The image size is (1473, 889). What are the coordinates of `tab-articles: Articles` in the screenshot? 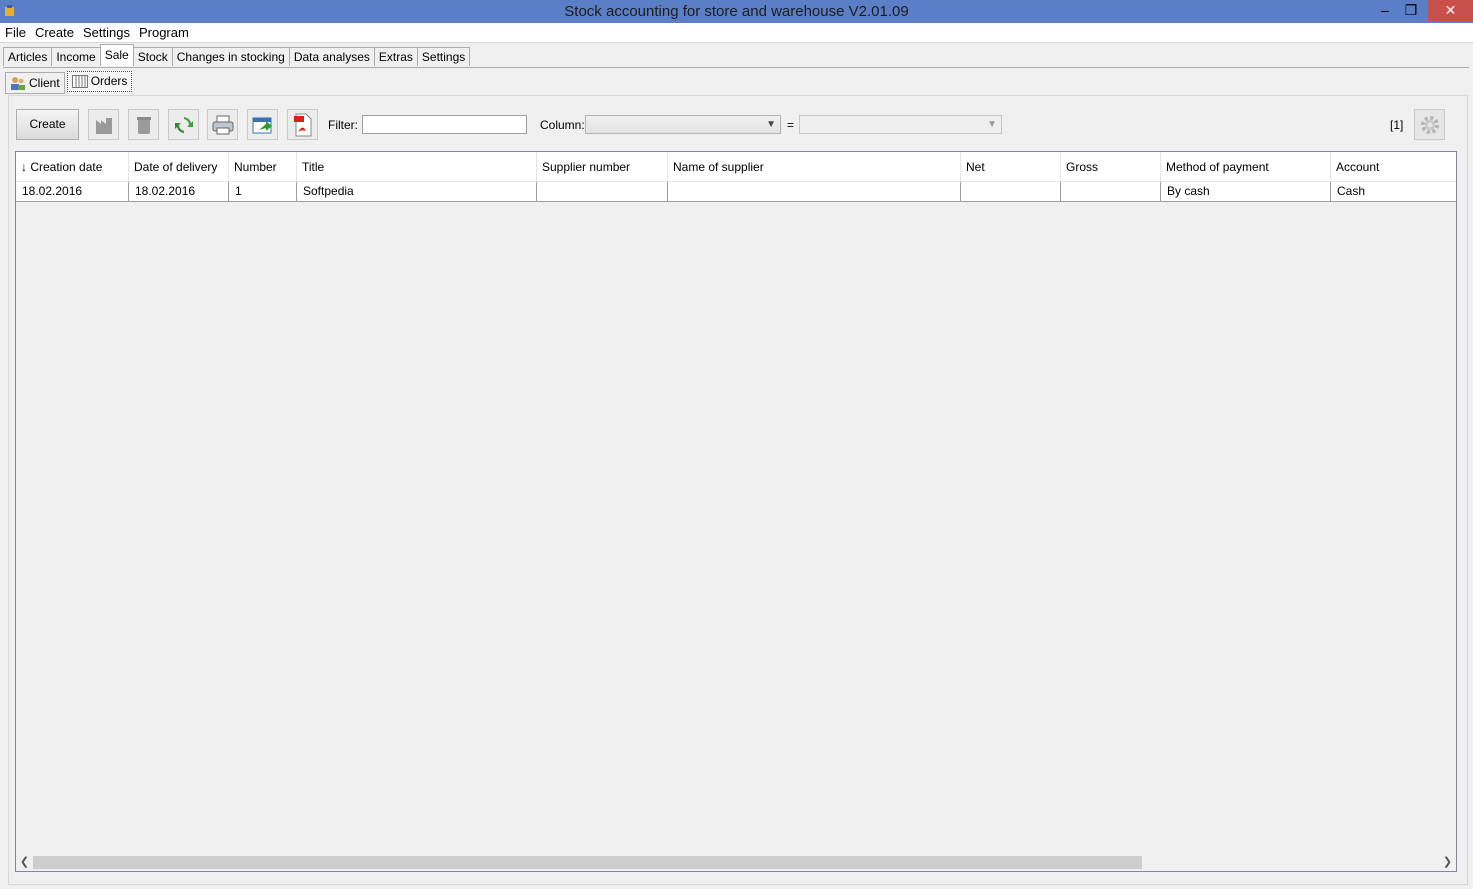 It's located at (28, 56).